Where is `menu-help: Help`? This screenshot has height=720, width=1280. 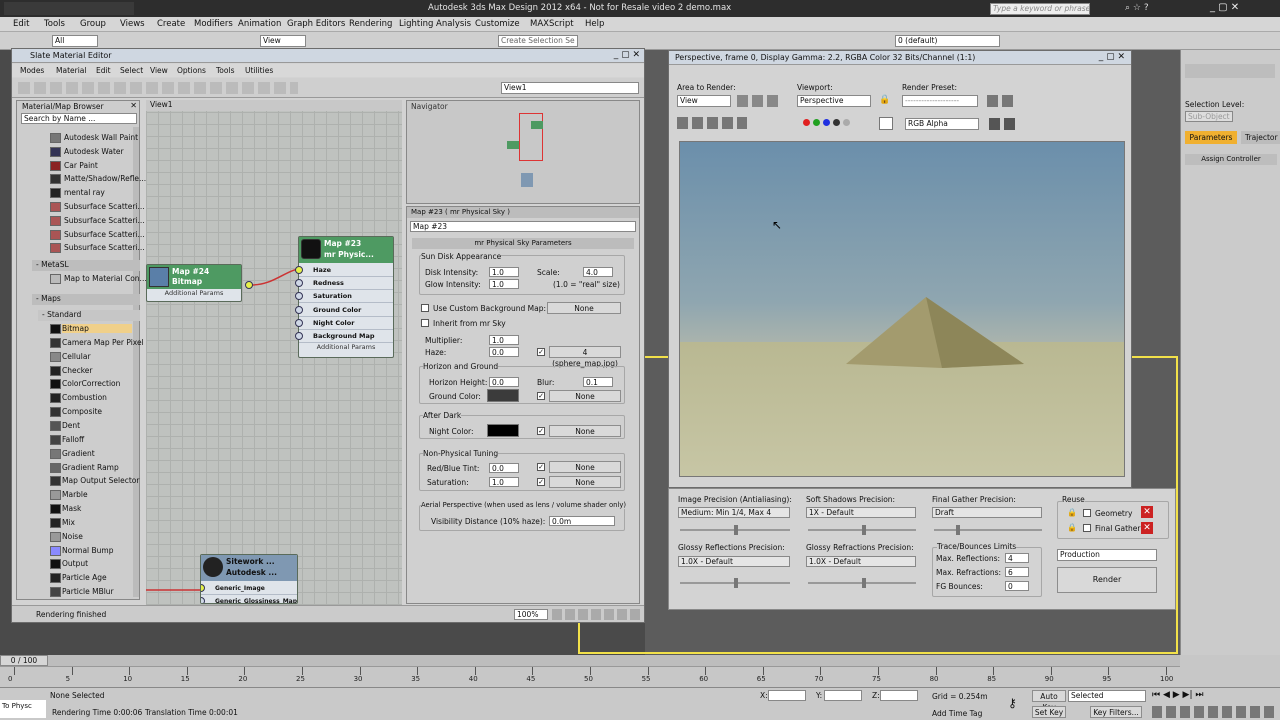 menu-help: Help is located at coordinates (594, 24).